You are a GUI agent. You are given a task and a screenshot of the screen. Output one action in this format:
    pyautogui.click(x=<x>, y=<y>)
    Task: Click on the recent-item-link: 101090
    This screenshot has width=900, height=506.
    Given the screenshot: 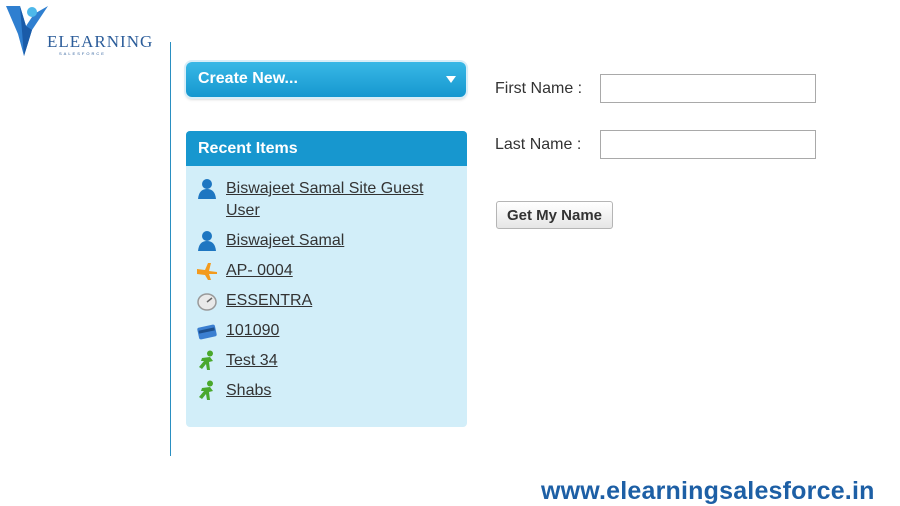 What is the action you would take?
    pyautogui.click(x=252, y=331)
    